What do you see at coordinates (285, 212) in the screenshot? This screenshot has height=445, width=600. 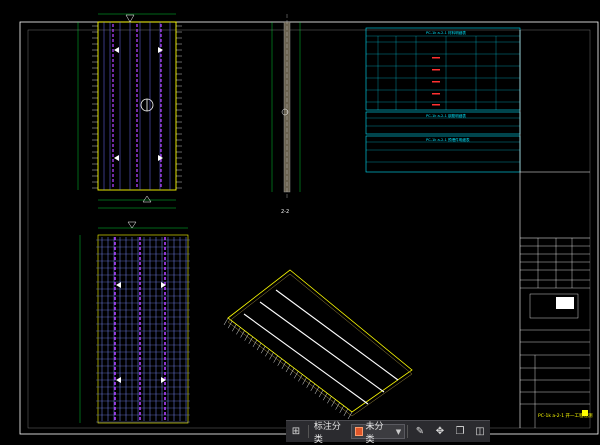 I see `section-label: 2-2` at bounding box center [285, 212].